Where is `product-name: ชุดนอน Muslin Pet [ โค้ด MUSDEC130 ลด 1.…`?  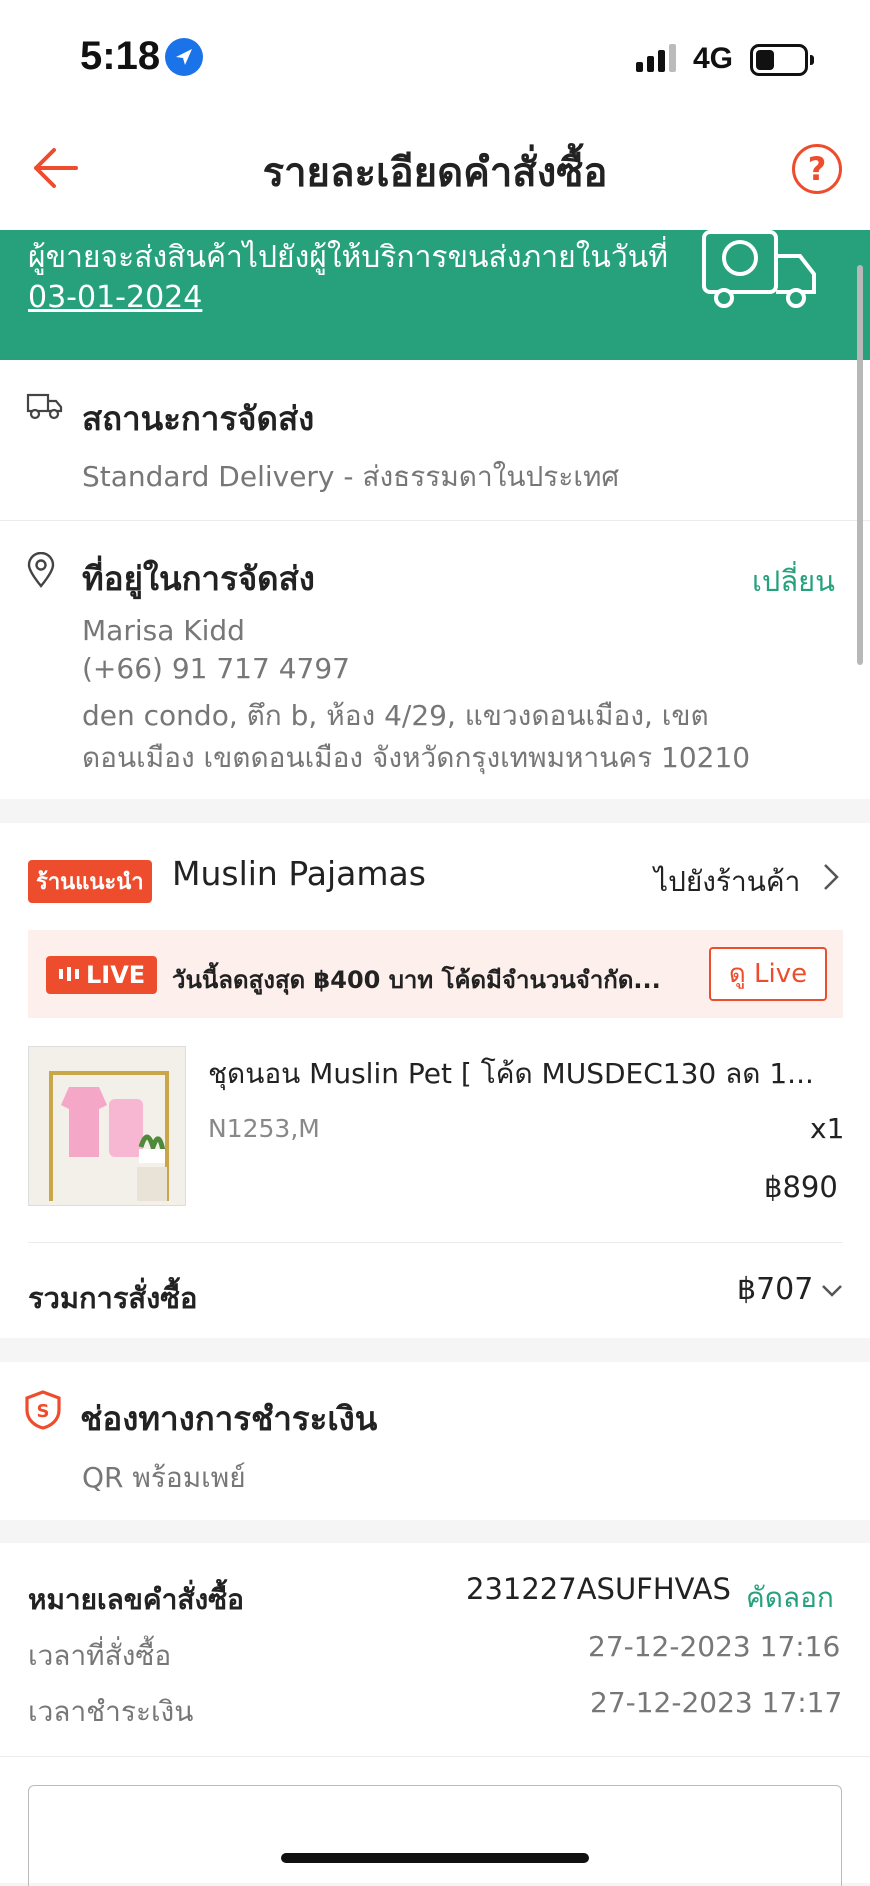 product-name: ชุดนอน Muslin Pet [ โค้ด MUSDEC130 ลด 1.… is located at coordinates (511, 1074).